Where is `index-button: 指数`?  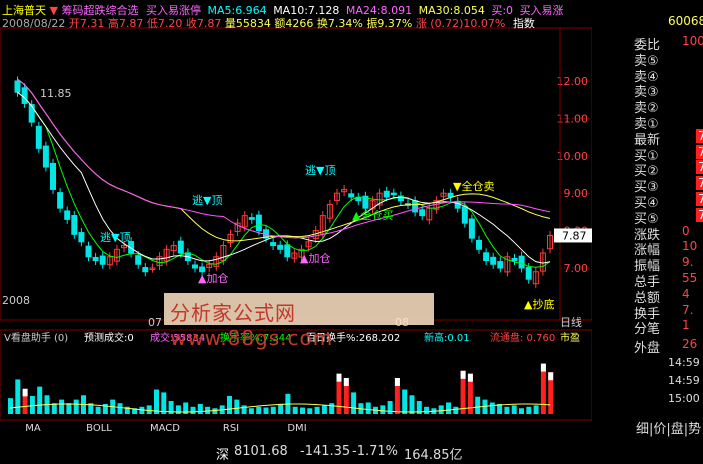
index-button: 指数 is located at coordinates (524, 23).